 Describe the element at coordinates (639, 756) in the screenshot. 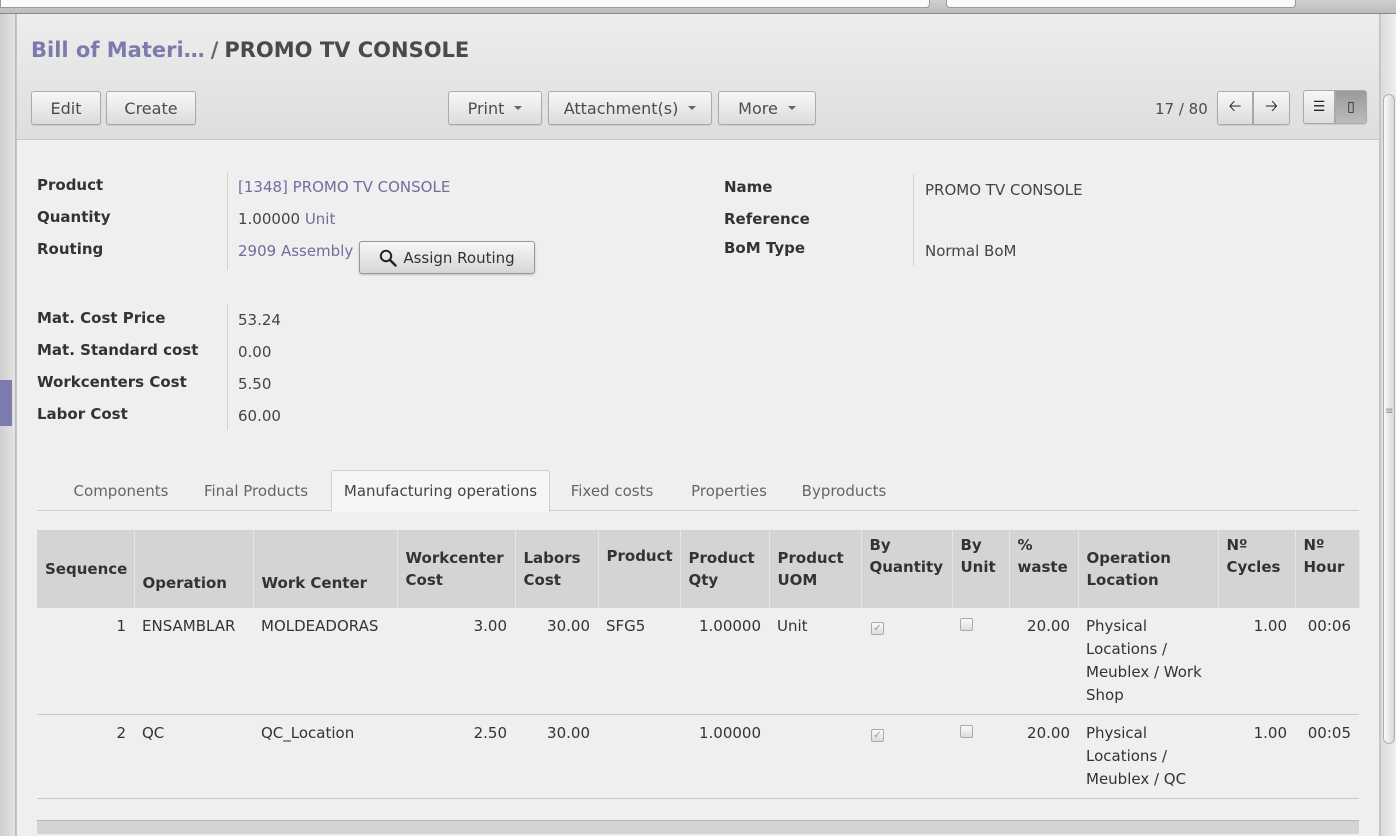

I see `cell-product` at that location.